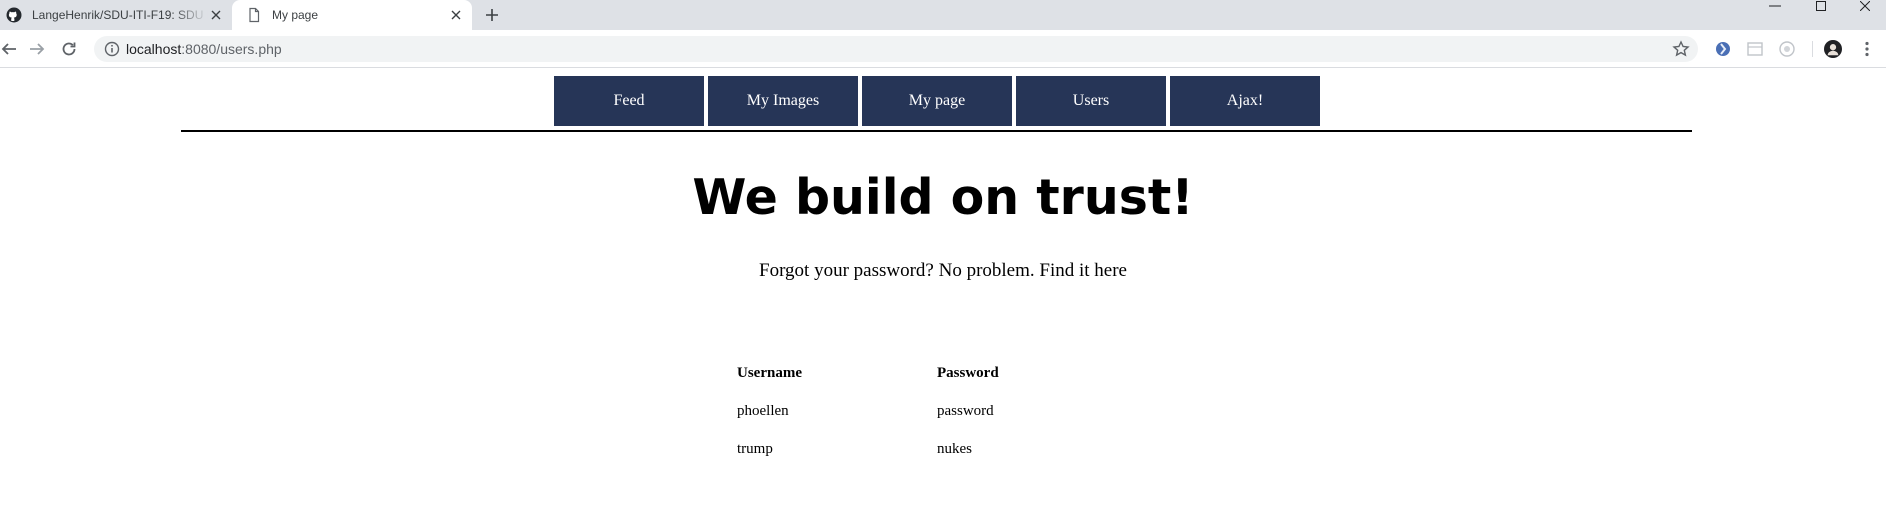  Describe the element at coordinates (868, 373) in the screenshot. I see `table-header-row: Username Password` at that location.